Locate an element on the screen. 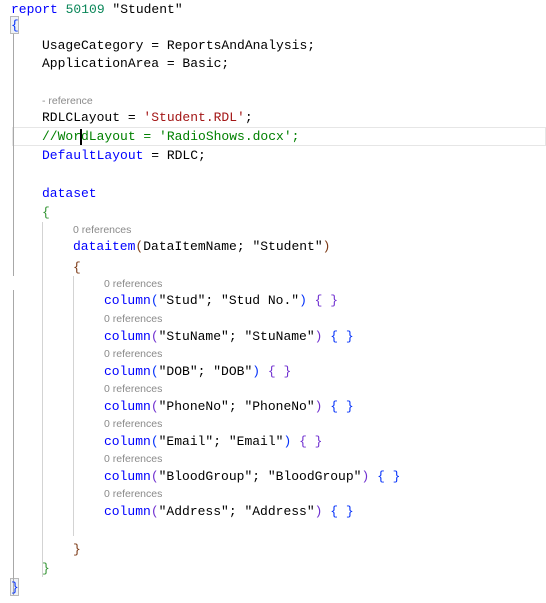 The width and height of the screenshot is (546, 603). code-line: DefaultLayout = RDLC; is located at coordinates (124, 155).